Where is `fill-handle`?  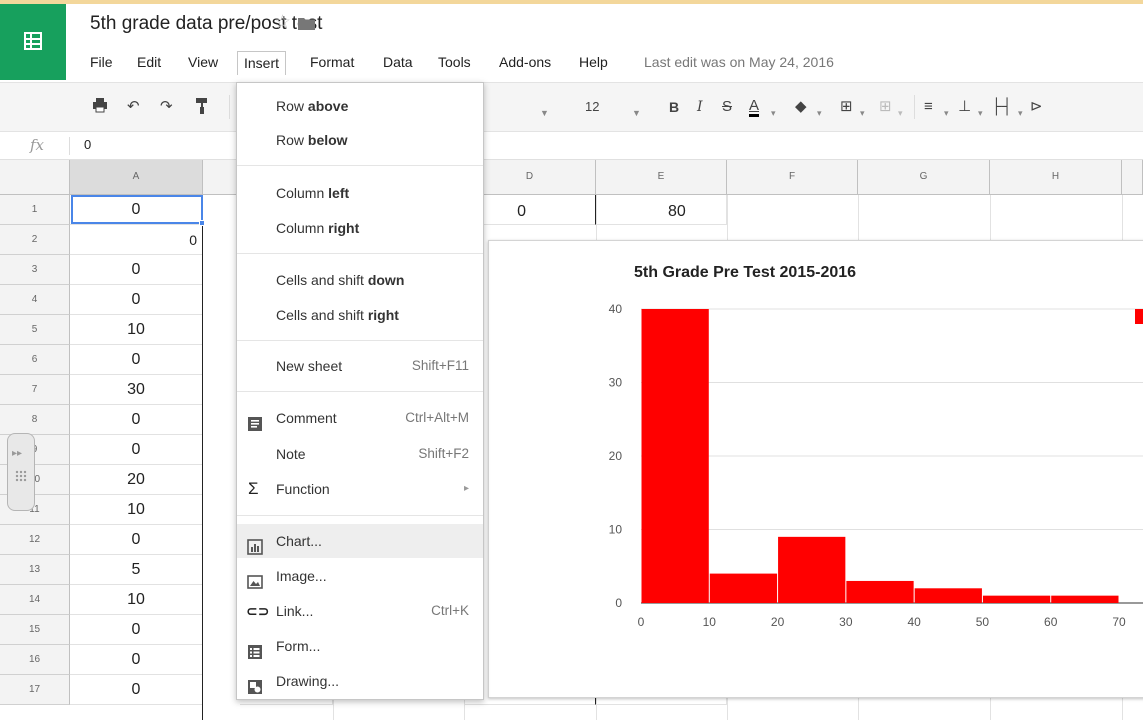
fill-handle is located at coordinates (202, 223).